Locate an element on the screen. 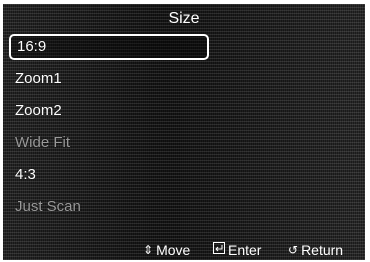 The width and height of the screenshot is (370, 262). button-hint-bar: ⇕ Move Enter ↺ Return is located at coordinates (184, 250).